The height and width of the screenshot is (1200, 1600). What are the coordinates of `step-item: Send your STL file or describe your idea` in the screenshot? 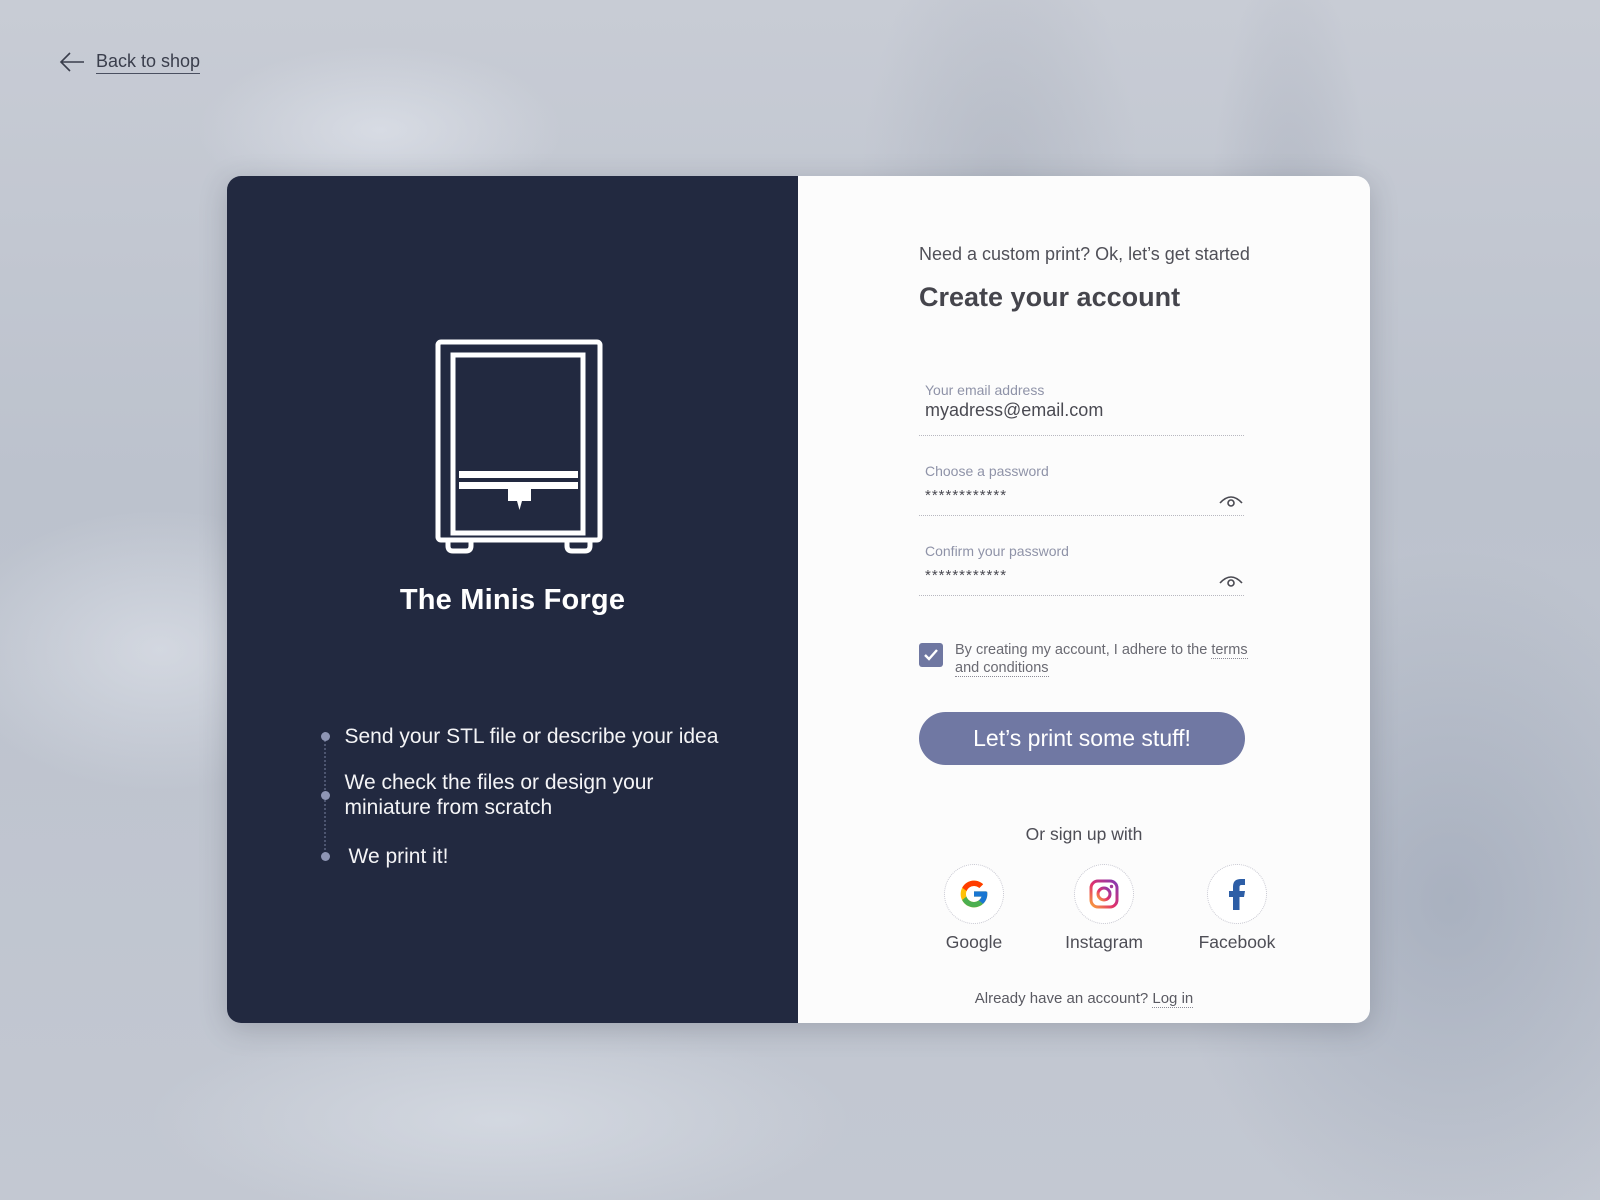 It's located at (519, 736).